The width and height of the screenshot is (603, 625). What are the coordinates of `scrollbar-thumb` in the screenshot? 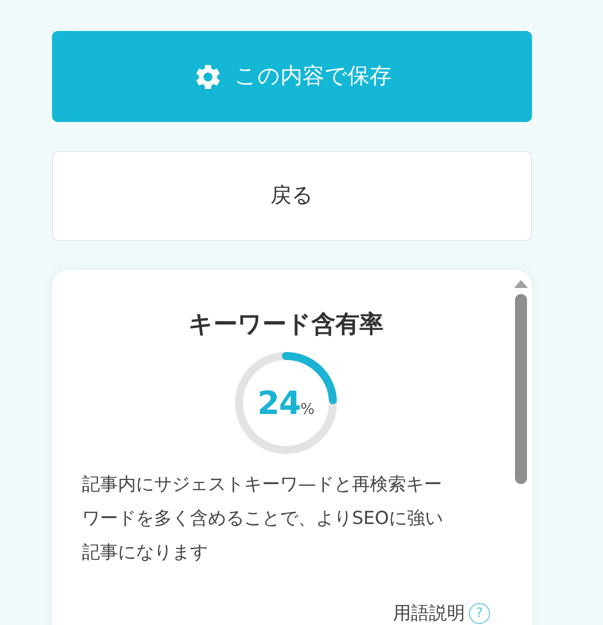 It's located at (521, 389).